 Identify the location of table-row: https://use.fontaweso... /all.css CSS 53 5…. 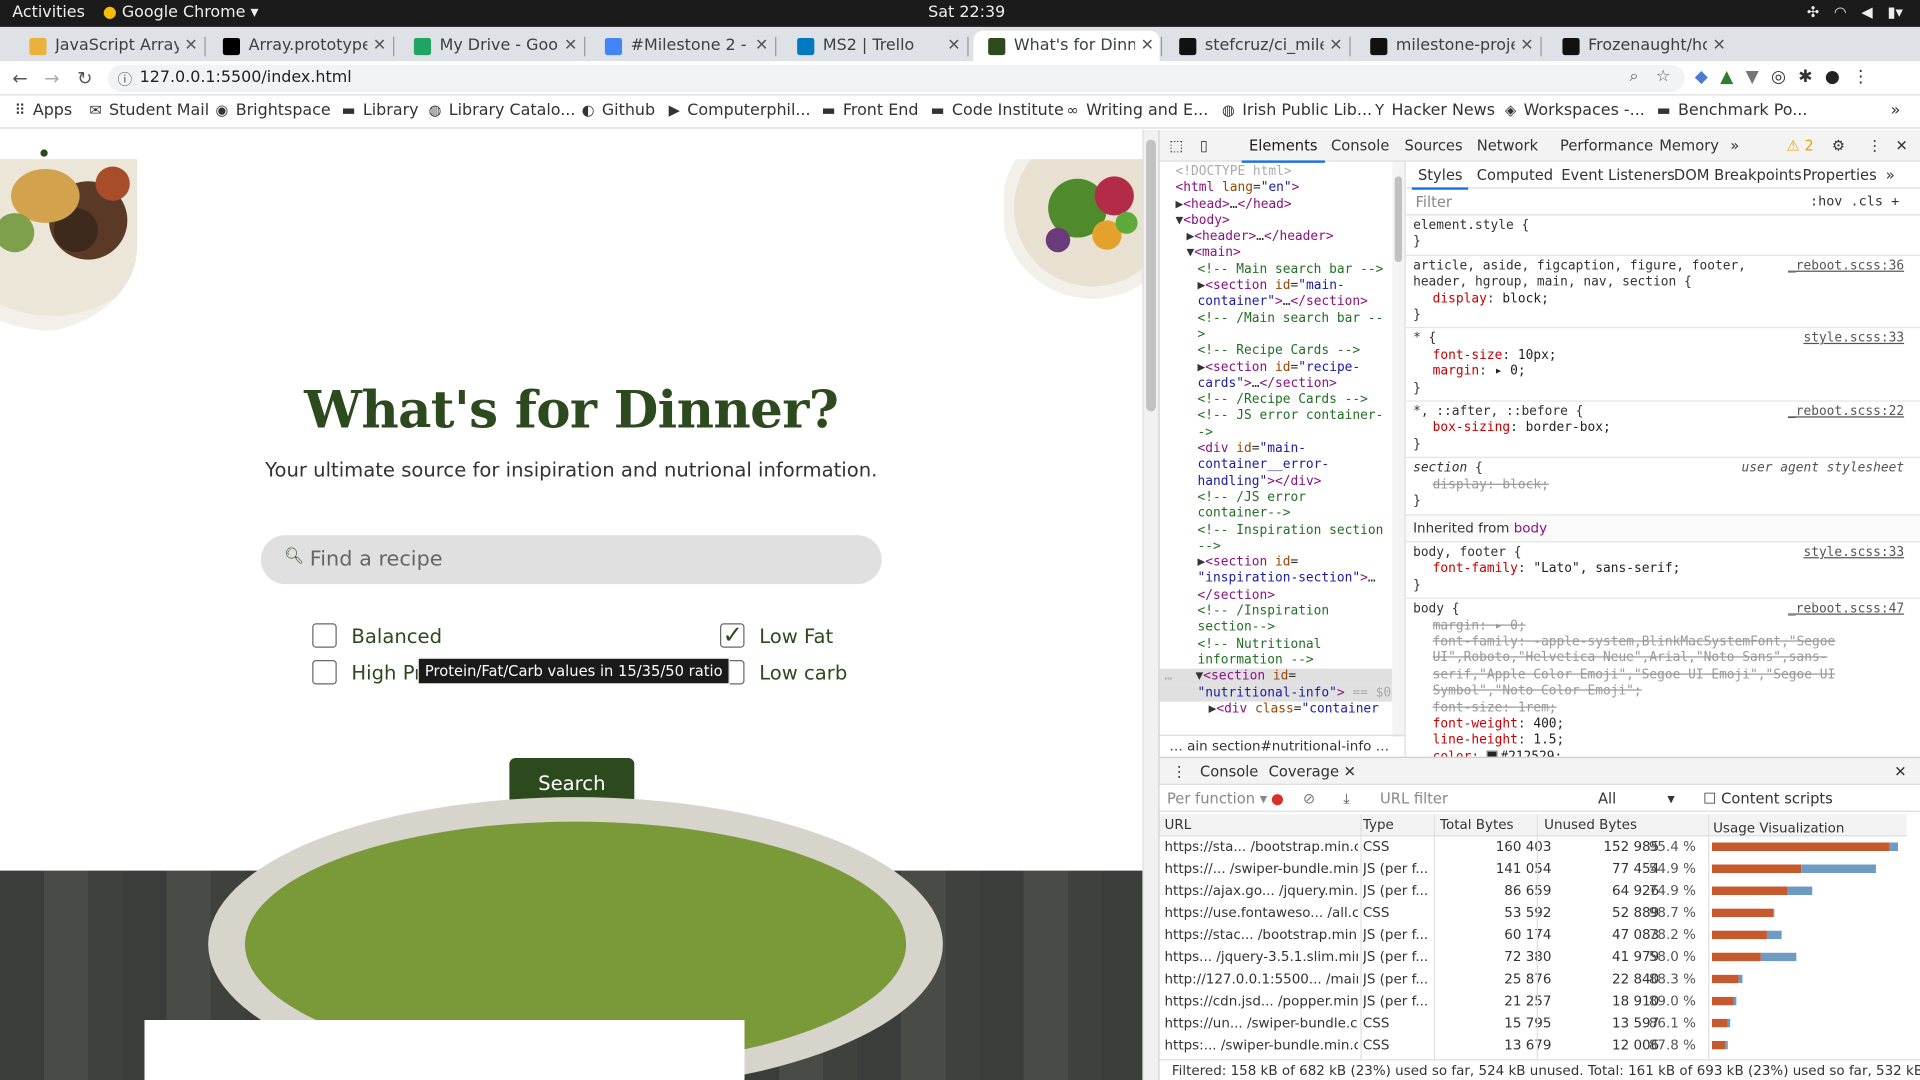
(1533, 913).